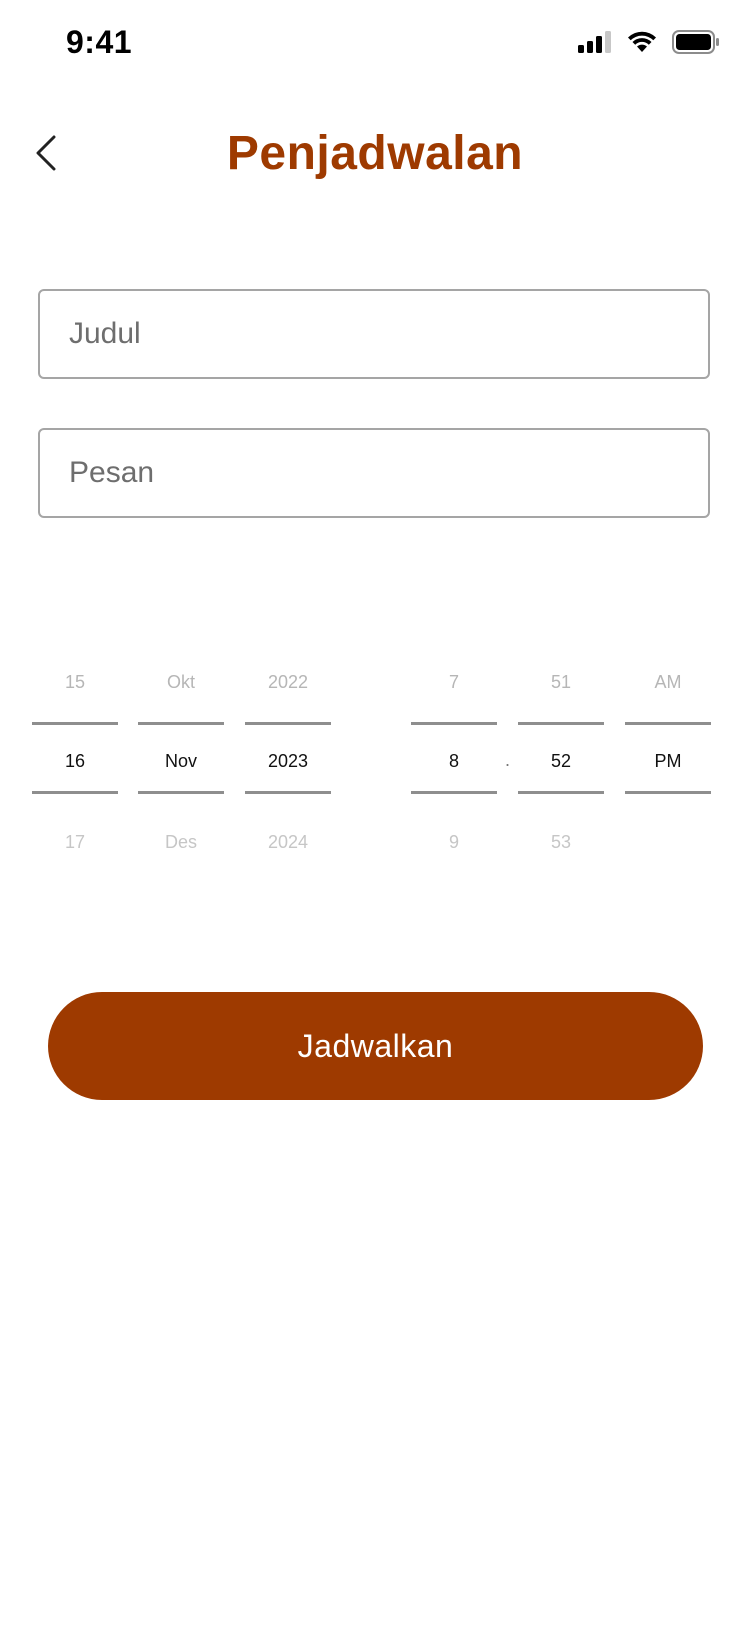 The height and width of the screenshot is (1638, 750). I want to click on period-selected-option: PM, so click(668, 761).